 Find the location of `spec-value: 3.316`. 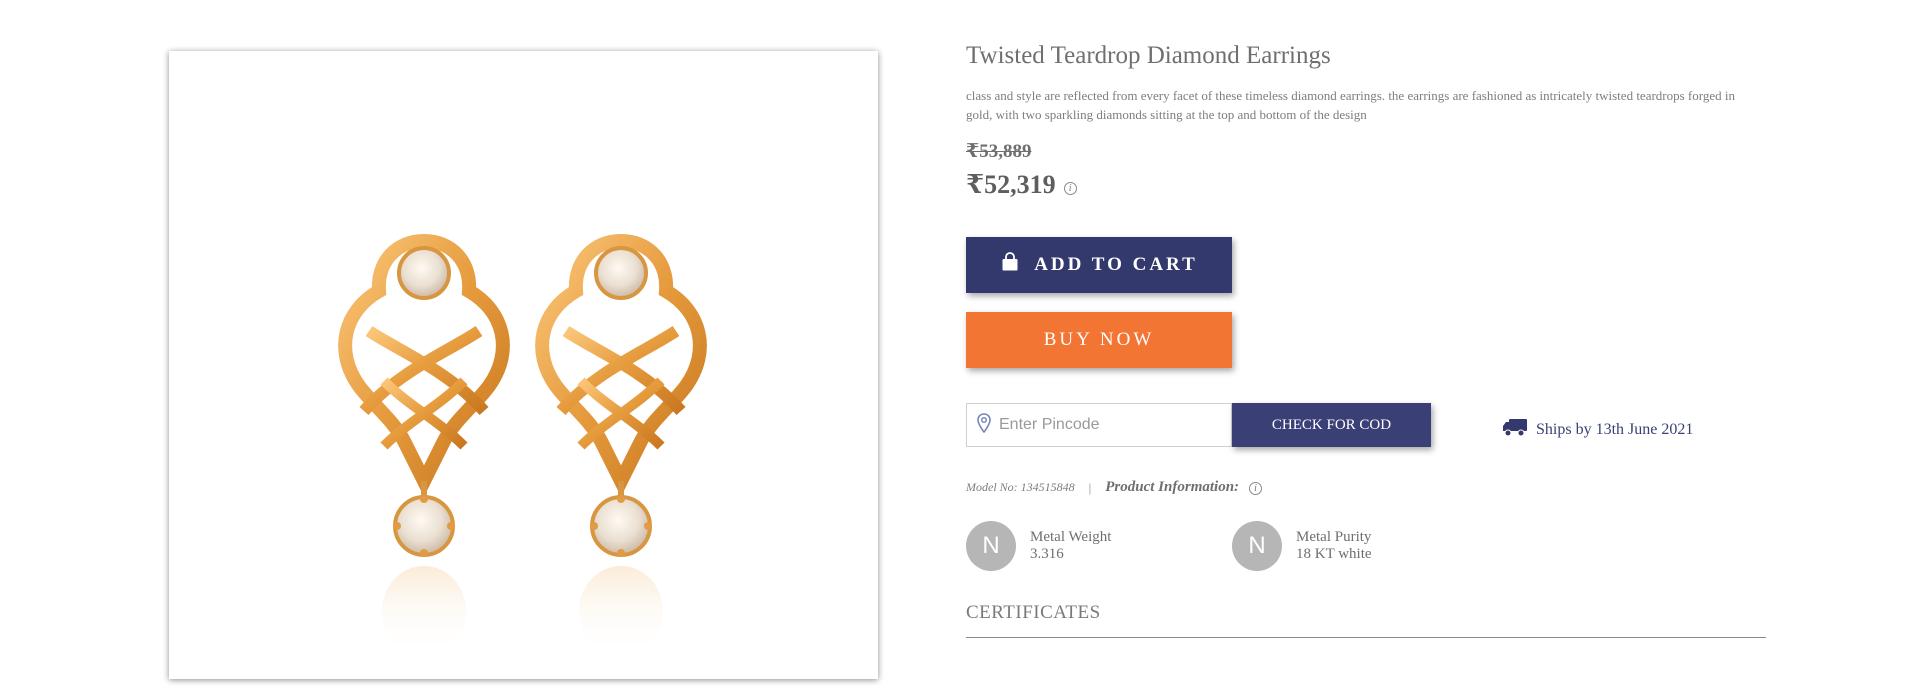

spec-value: 3.316 is located at coordinates (1047, 554).